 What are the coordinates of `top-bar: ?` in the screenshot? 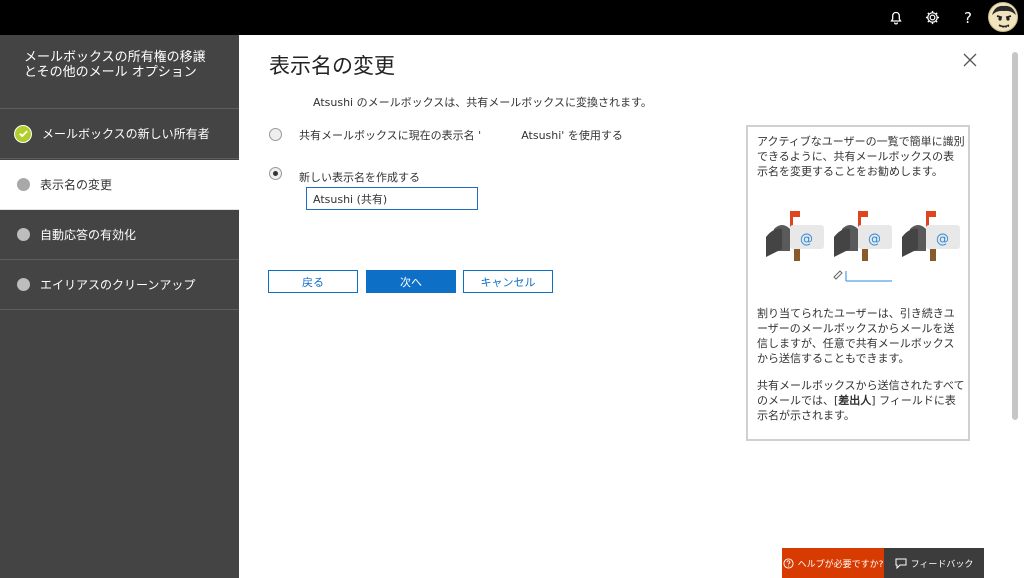 It's located at (512, 17).